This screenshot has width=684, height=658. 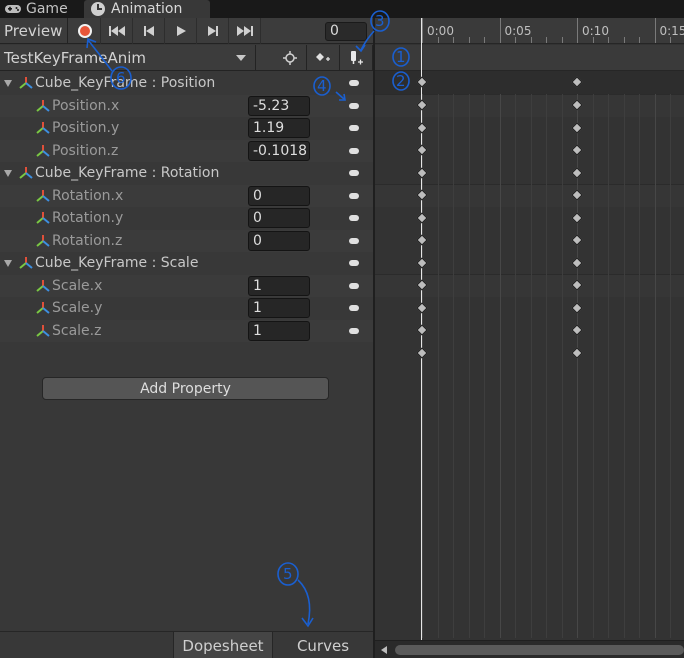 I want to click on step-forward-icon, so click(x=212, y=31).